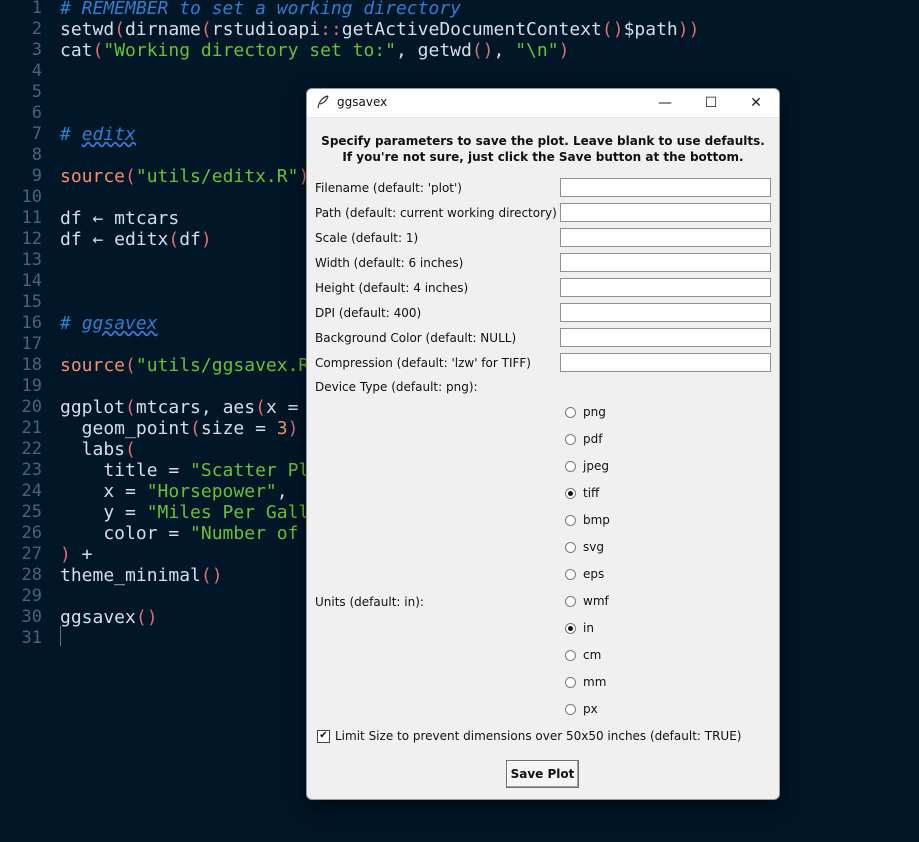  Describe the element at coordinates (31, 554) in the screenshot. I see `line-number: 27` at that location.